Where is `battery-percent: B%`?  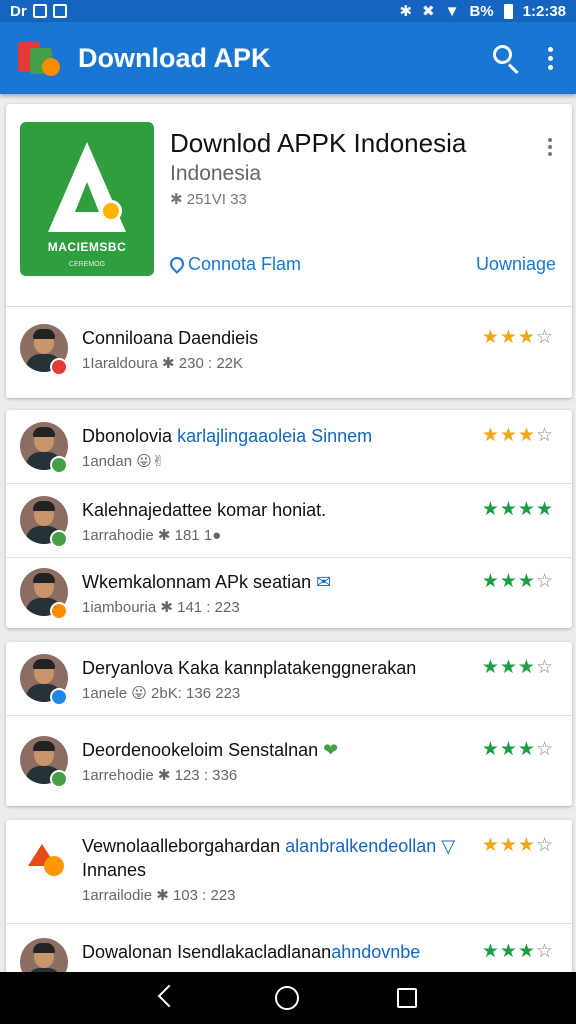 battery-percent: B% is located at coordinates (481, 11).